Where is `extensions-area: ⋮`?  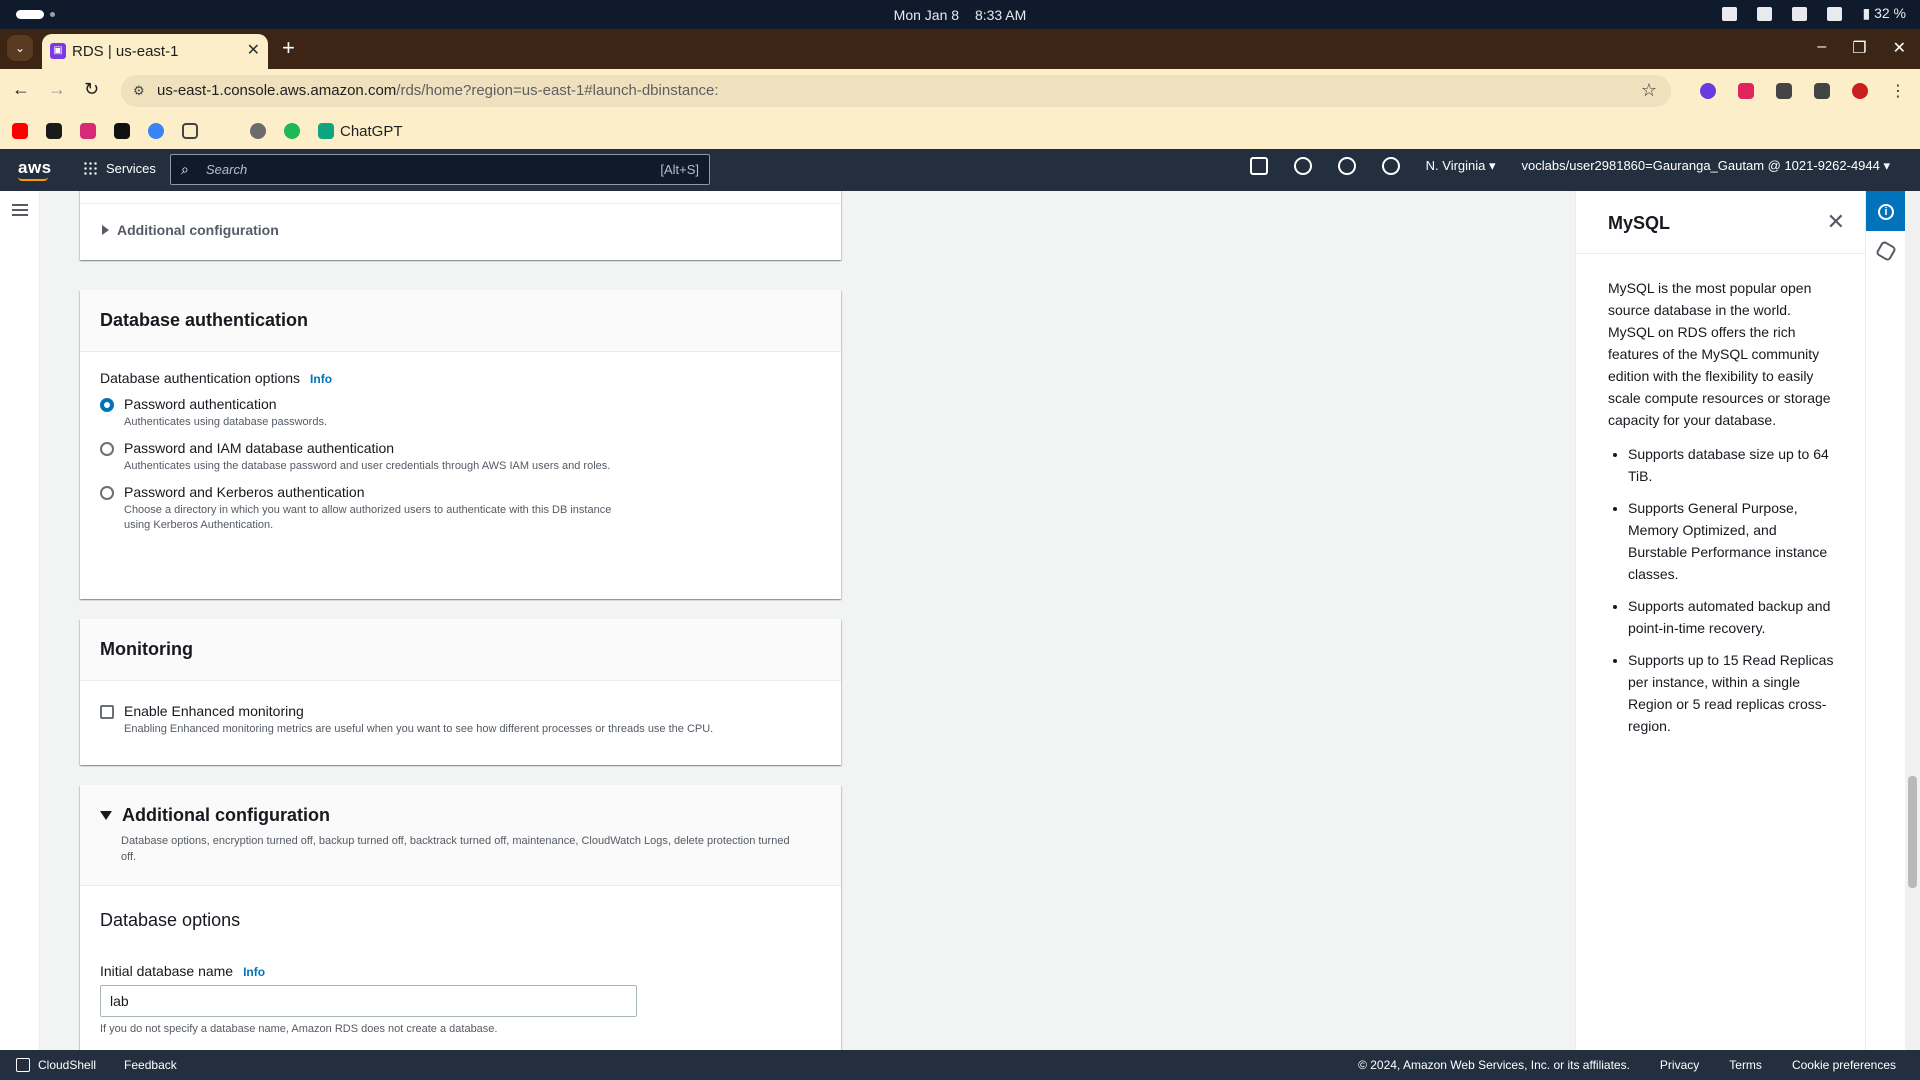
extensions-area: ⋮ is located at coordinates (1803, 91).